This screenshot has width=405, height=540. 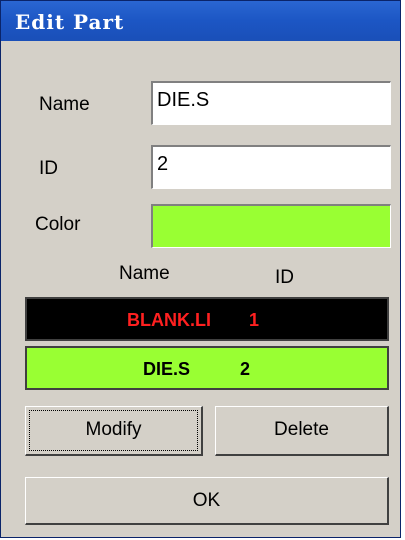 I want to click on list-cell-name: BLANK.LI, so click(x=169, y=320).